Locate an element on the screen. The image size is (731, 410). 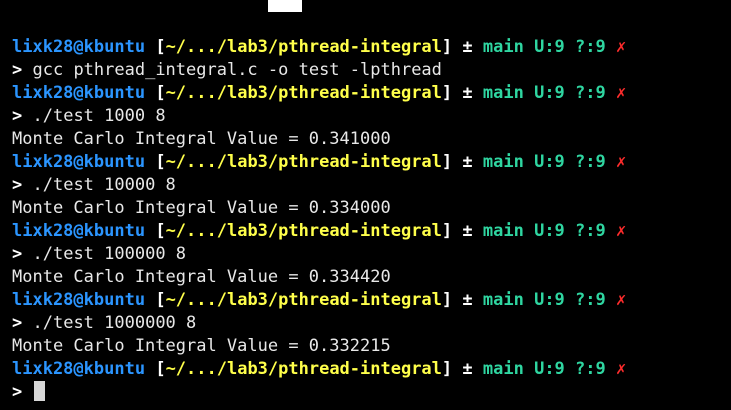
input-line: > is located at coordinates (369, 392).